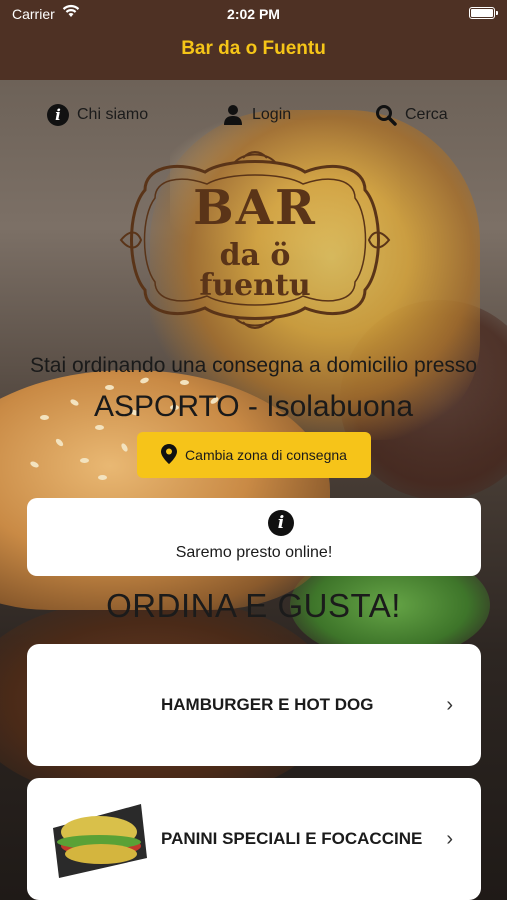  Describe the element at coordinates (253, 406) in the screenshot. I see `delivery-zone: ASPORTO - Isolabuona` at that location.